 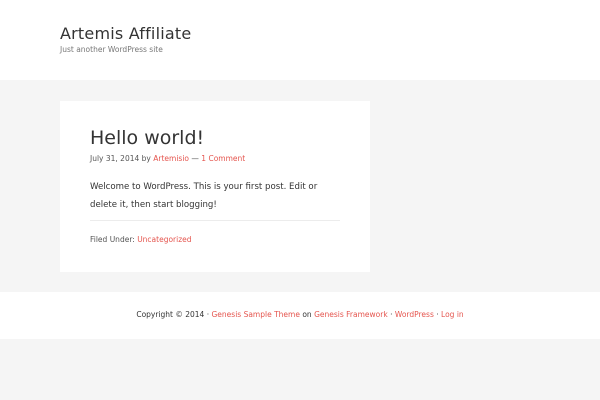 I want to click on login-link: Log in, so click(x=452, y=314).